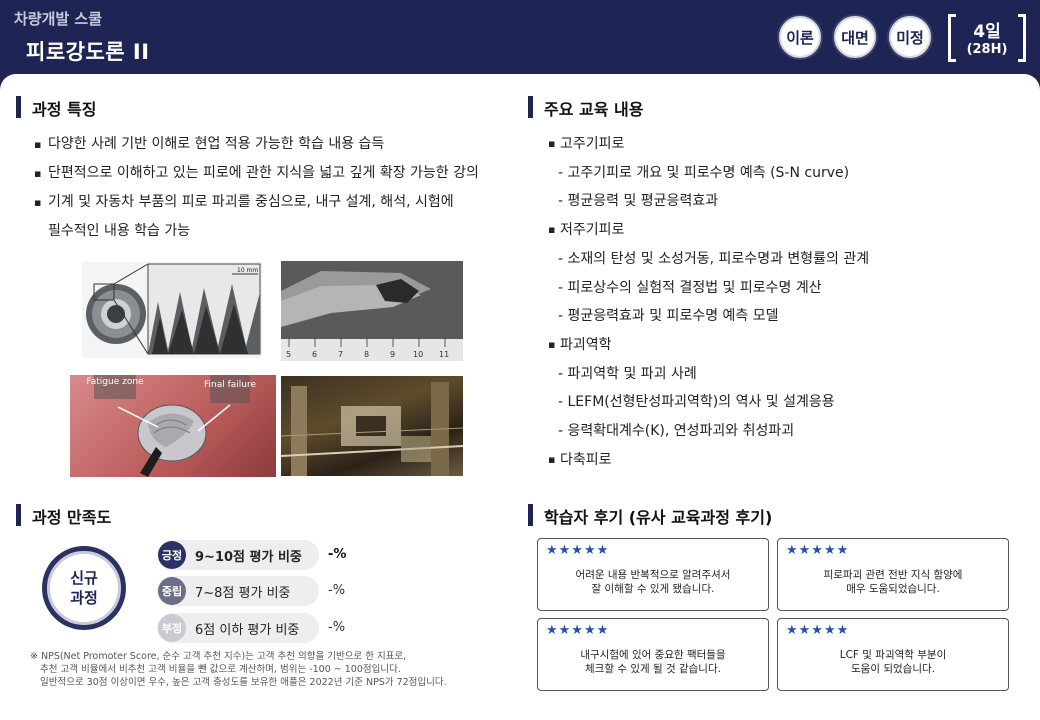 Image resolution: width=1040 pixels, height=720 pixels. Describe the element at coordinates (910, 37) in the screenshot. I see `badge-tbd: 미정` at that location.